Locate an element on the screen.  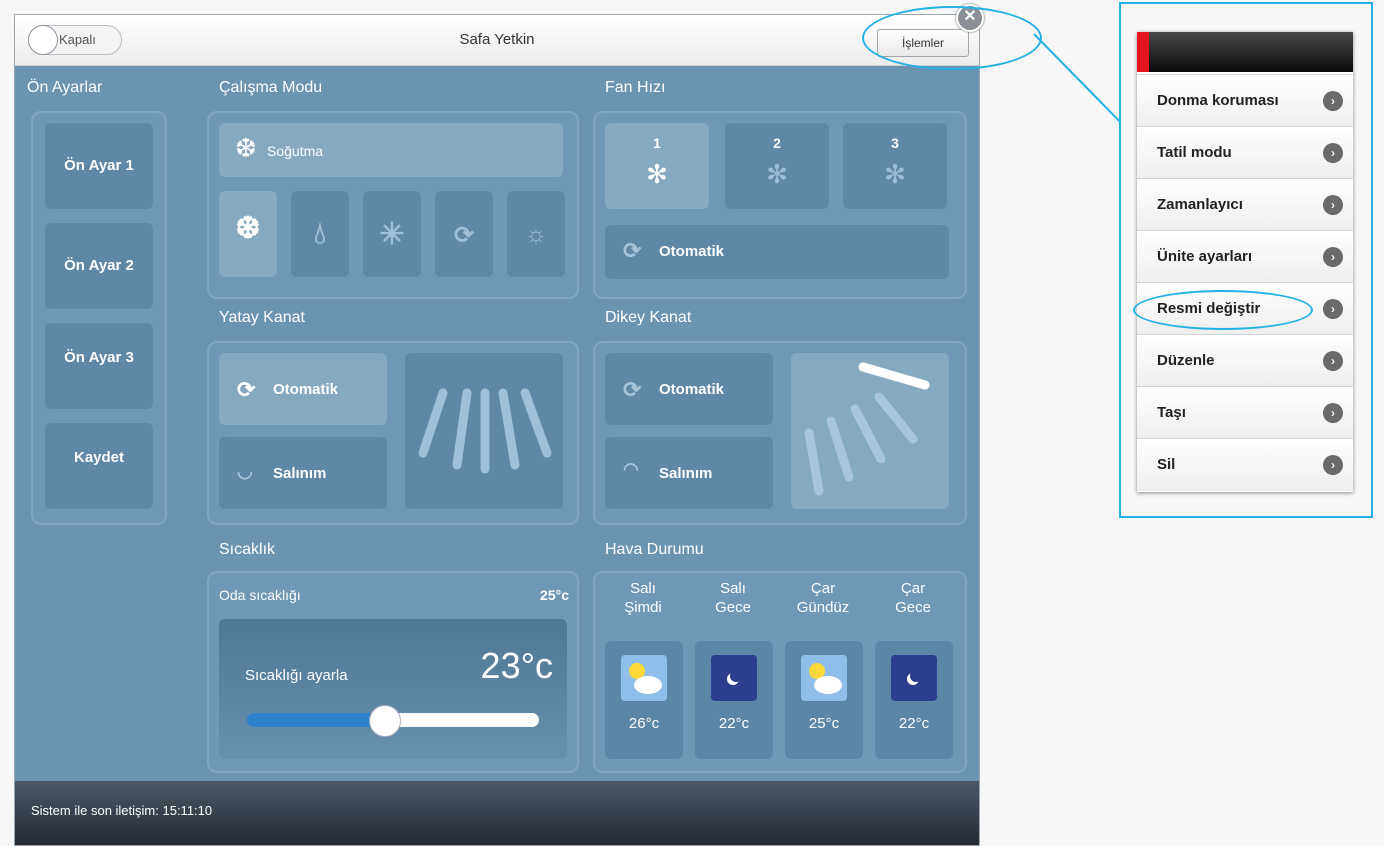
title-bar: Kapalı Safa Yetkin İşlemler is located at coordinates (497, 40).